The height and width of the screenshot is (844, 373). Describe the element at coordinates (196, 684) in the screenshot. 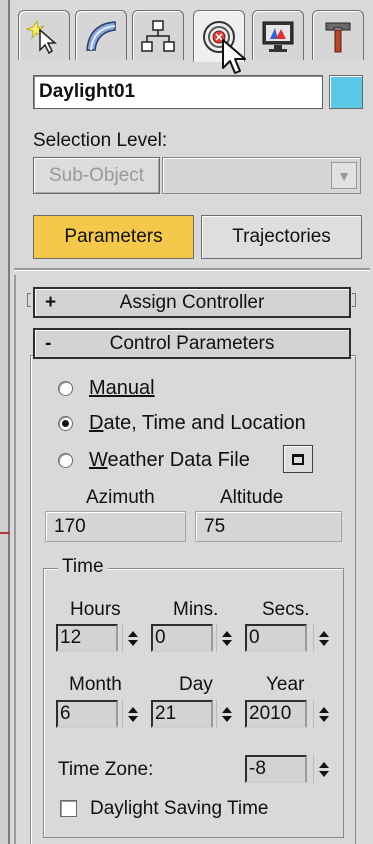

I see `day-label: Day` at that location.